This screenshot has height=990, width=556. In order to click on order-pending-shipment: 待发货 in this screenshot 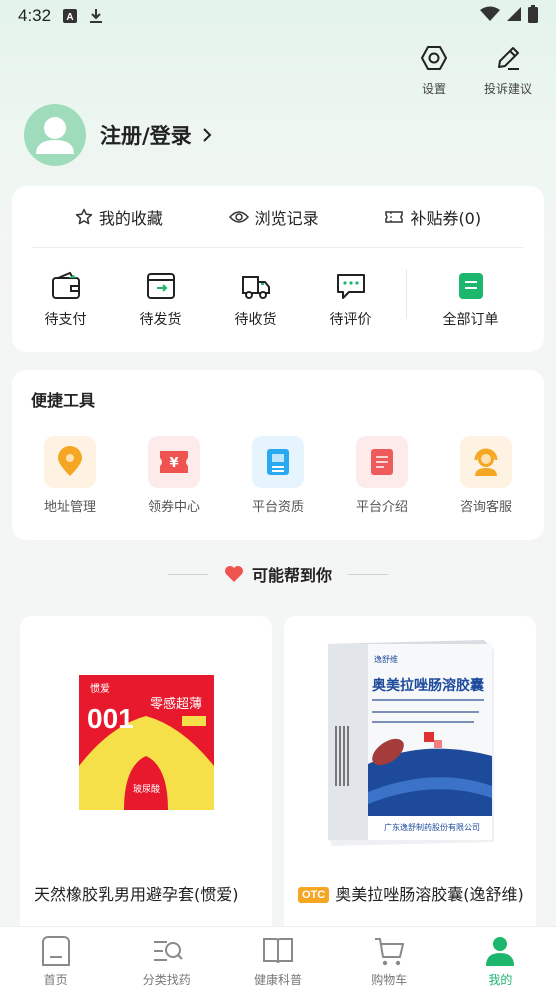, I will do `click(160, 300)`.